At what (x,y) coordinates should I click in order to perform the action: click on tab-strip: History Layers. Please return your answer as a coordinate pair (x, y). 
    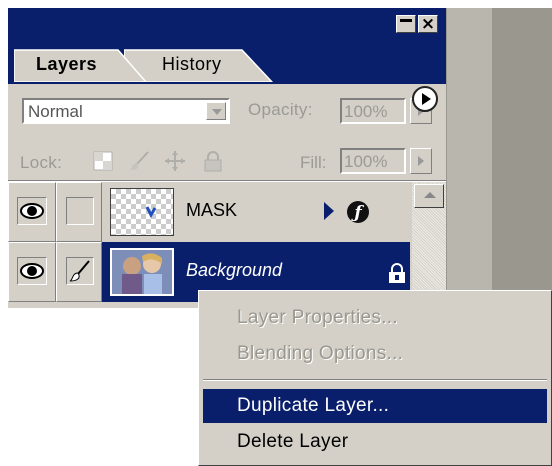
    Looking at the image, I should click on (227, 76).